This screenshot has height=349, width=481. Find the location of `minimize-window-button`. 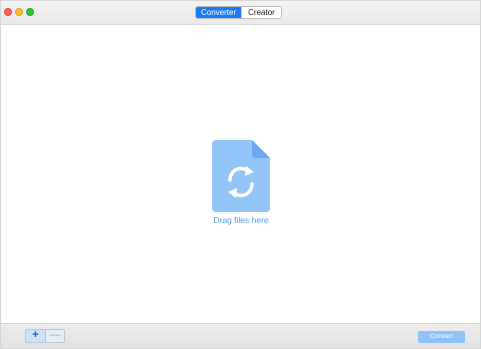

minimize-window-button is located at coordinates (19, 12).